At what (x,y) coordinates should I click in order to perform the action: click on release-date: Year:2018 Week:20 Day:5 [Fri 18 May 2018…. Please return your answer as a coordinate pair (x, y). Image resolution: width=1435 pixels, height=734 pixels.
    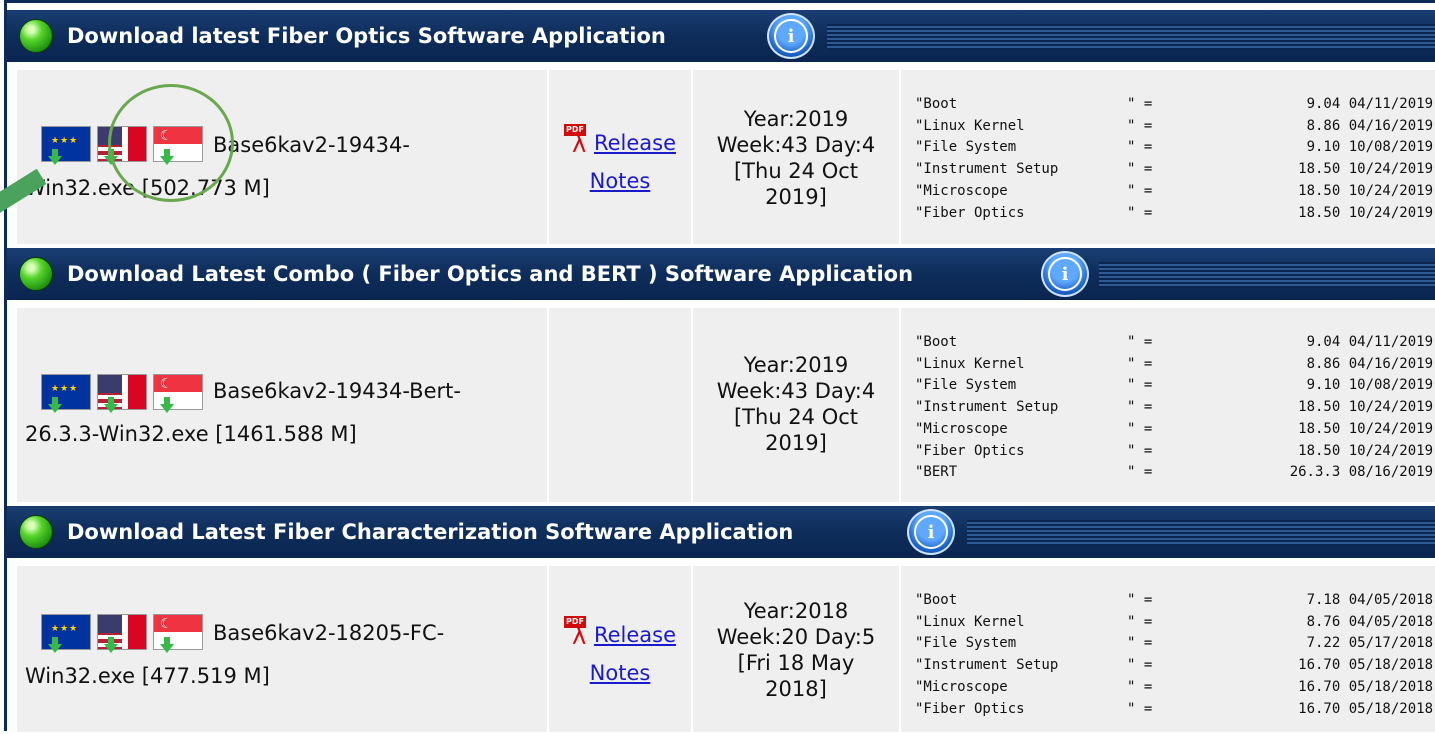
    Looking at the image, I should click on (796, 650).